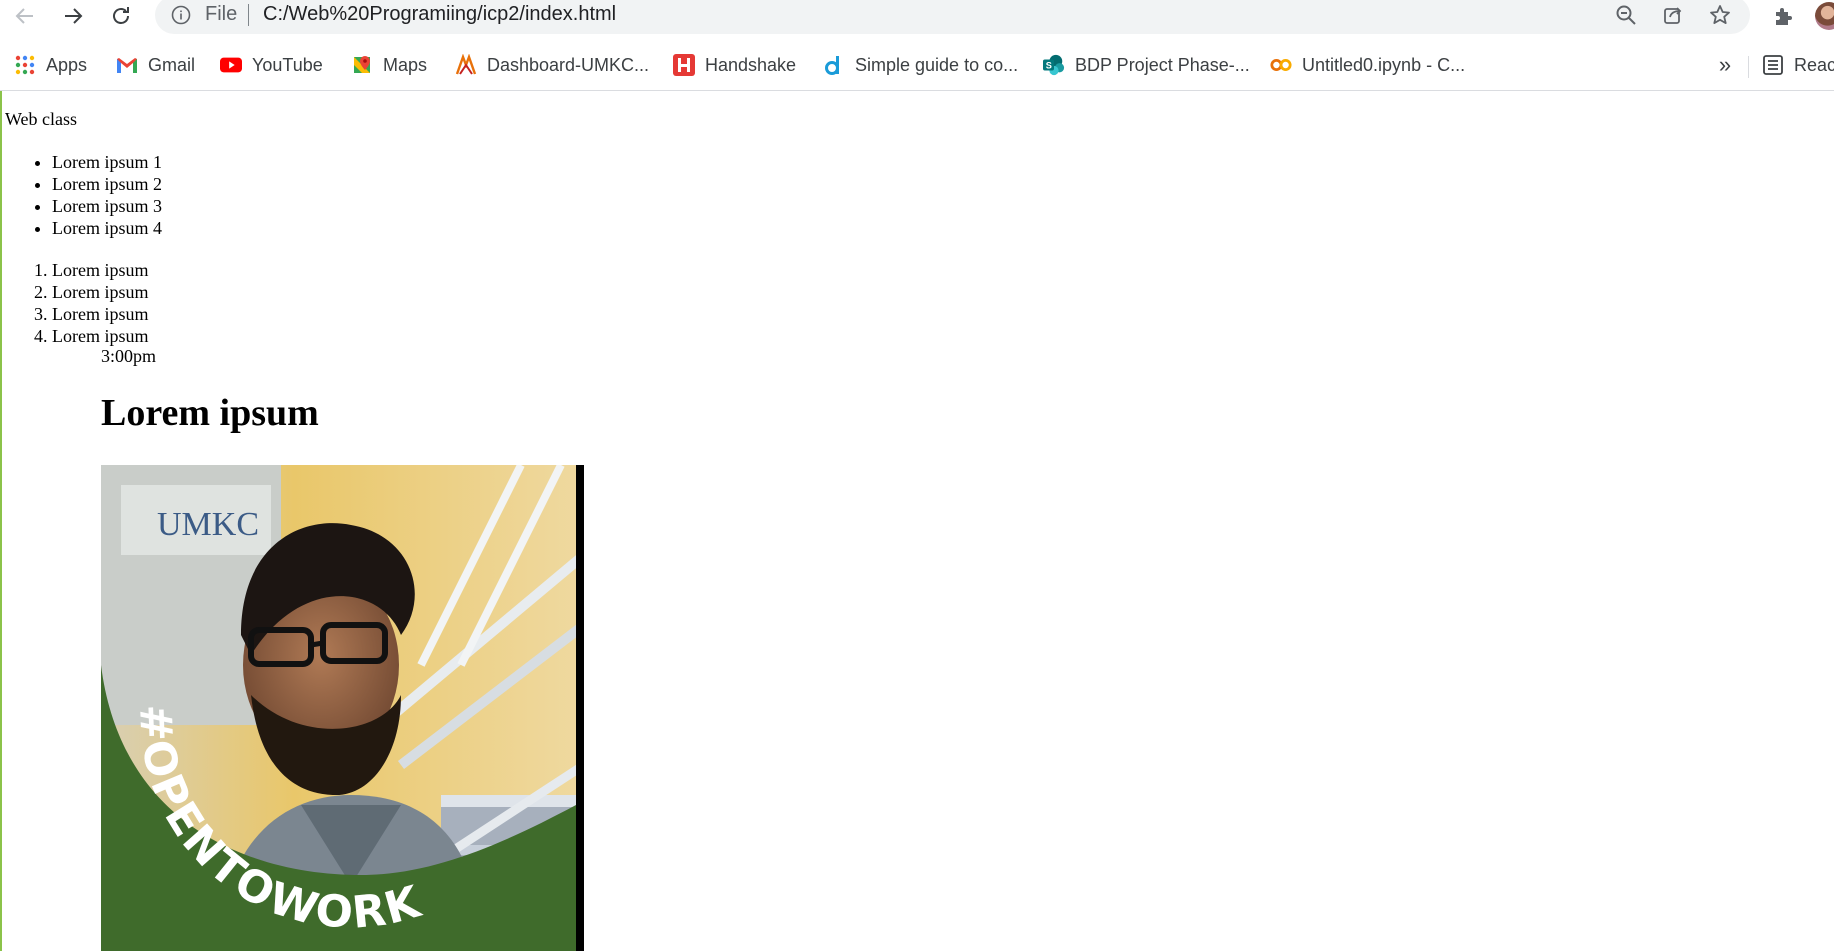 The image size is (1834, 951). I want to click on site-info-icon, so click(181, 17).